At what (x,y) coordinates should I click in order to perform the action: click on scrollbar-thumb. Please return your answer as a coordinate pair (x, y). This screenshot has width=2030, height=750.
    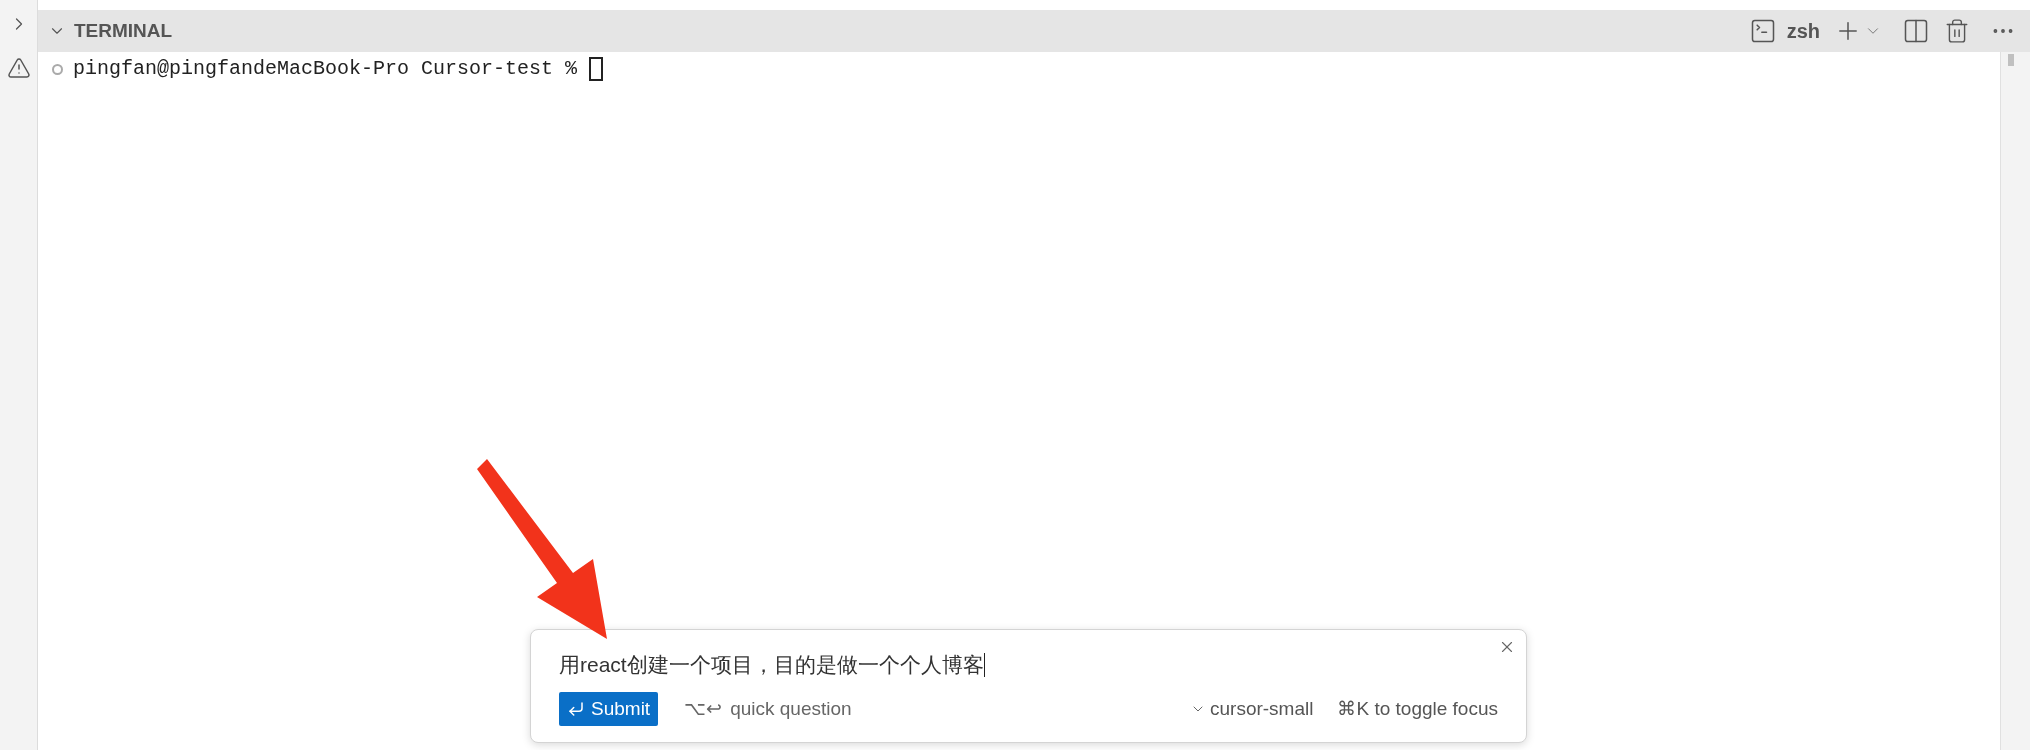
    Looking at the image, I should click on (2010, 60).